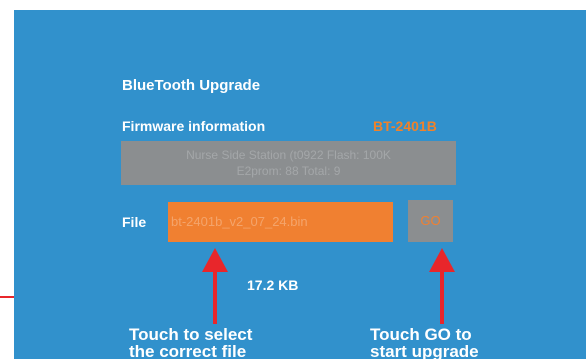 This screenshot has height=361, width=586. What do you see at coordinates (273, 285) in the screenshot?
I see `file-size-label: 17.2 KB` at bounding box center [273, 285].